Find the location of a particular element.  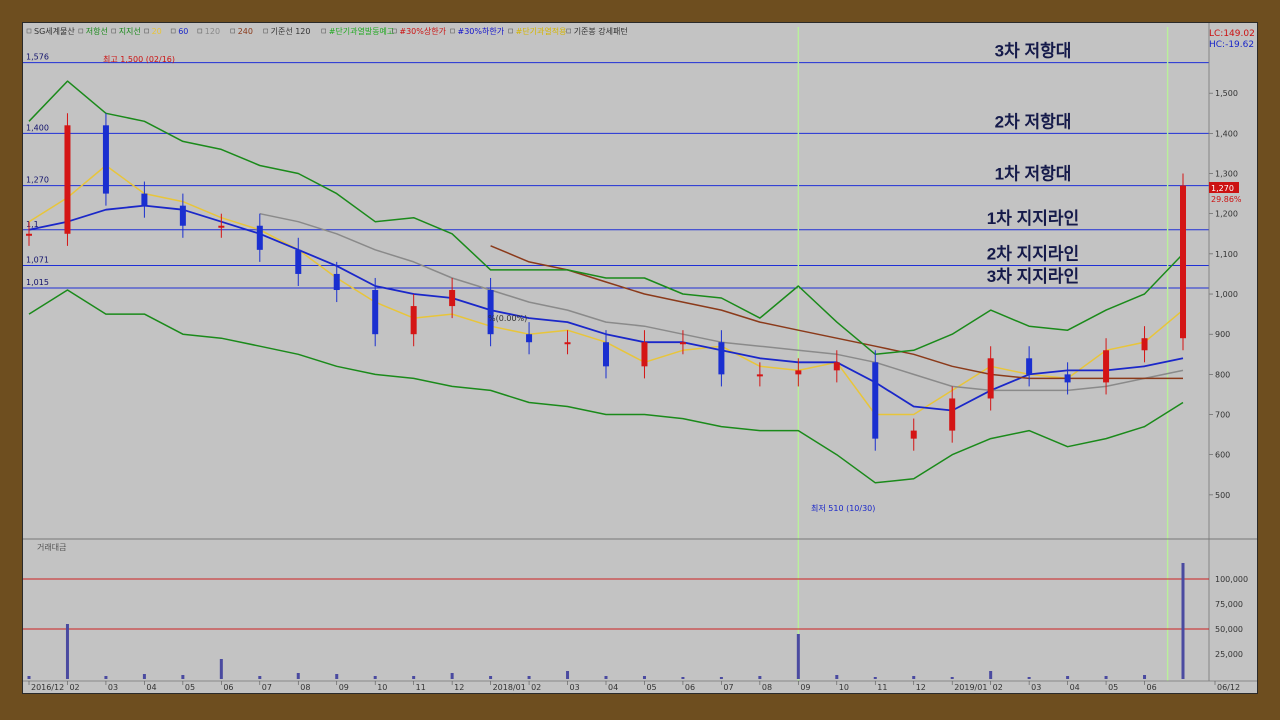

level-annotation: 1차 지지라인 is located at coordinates (1033, 218).